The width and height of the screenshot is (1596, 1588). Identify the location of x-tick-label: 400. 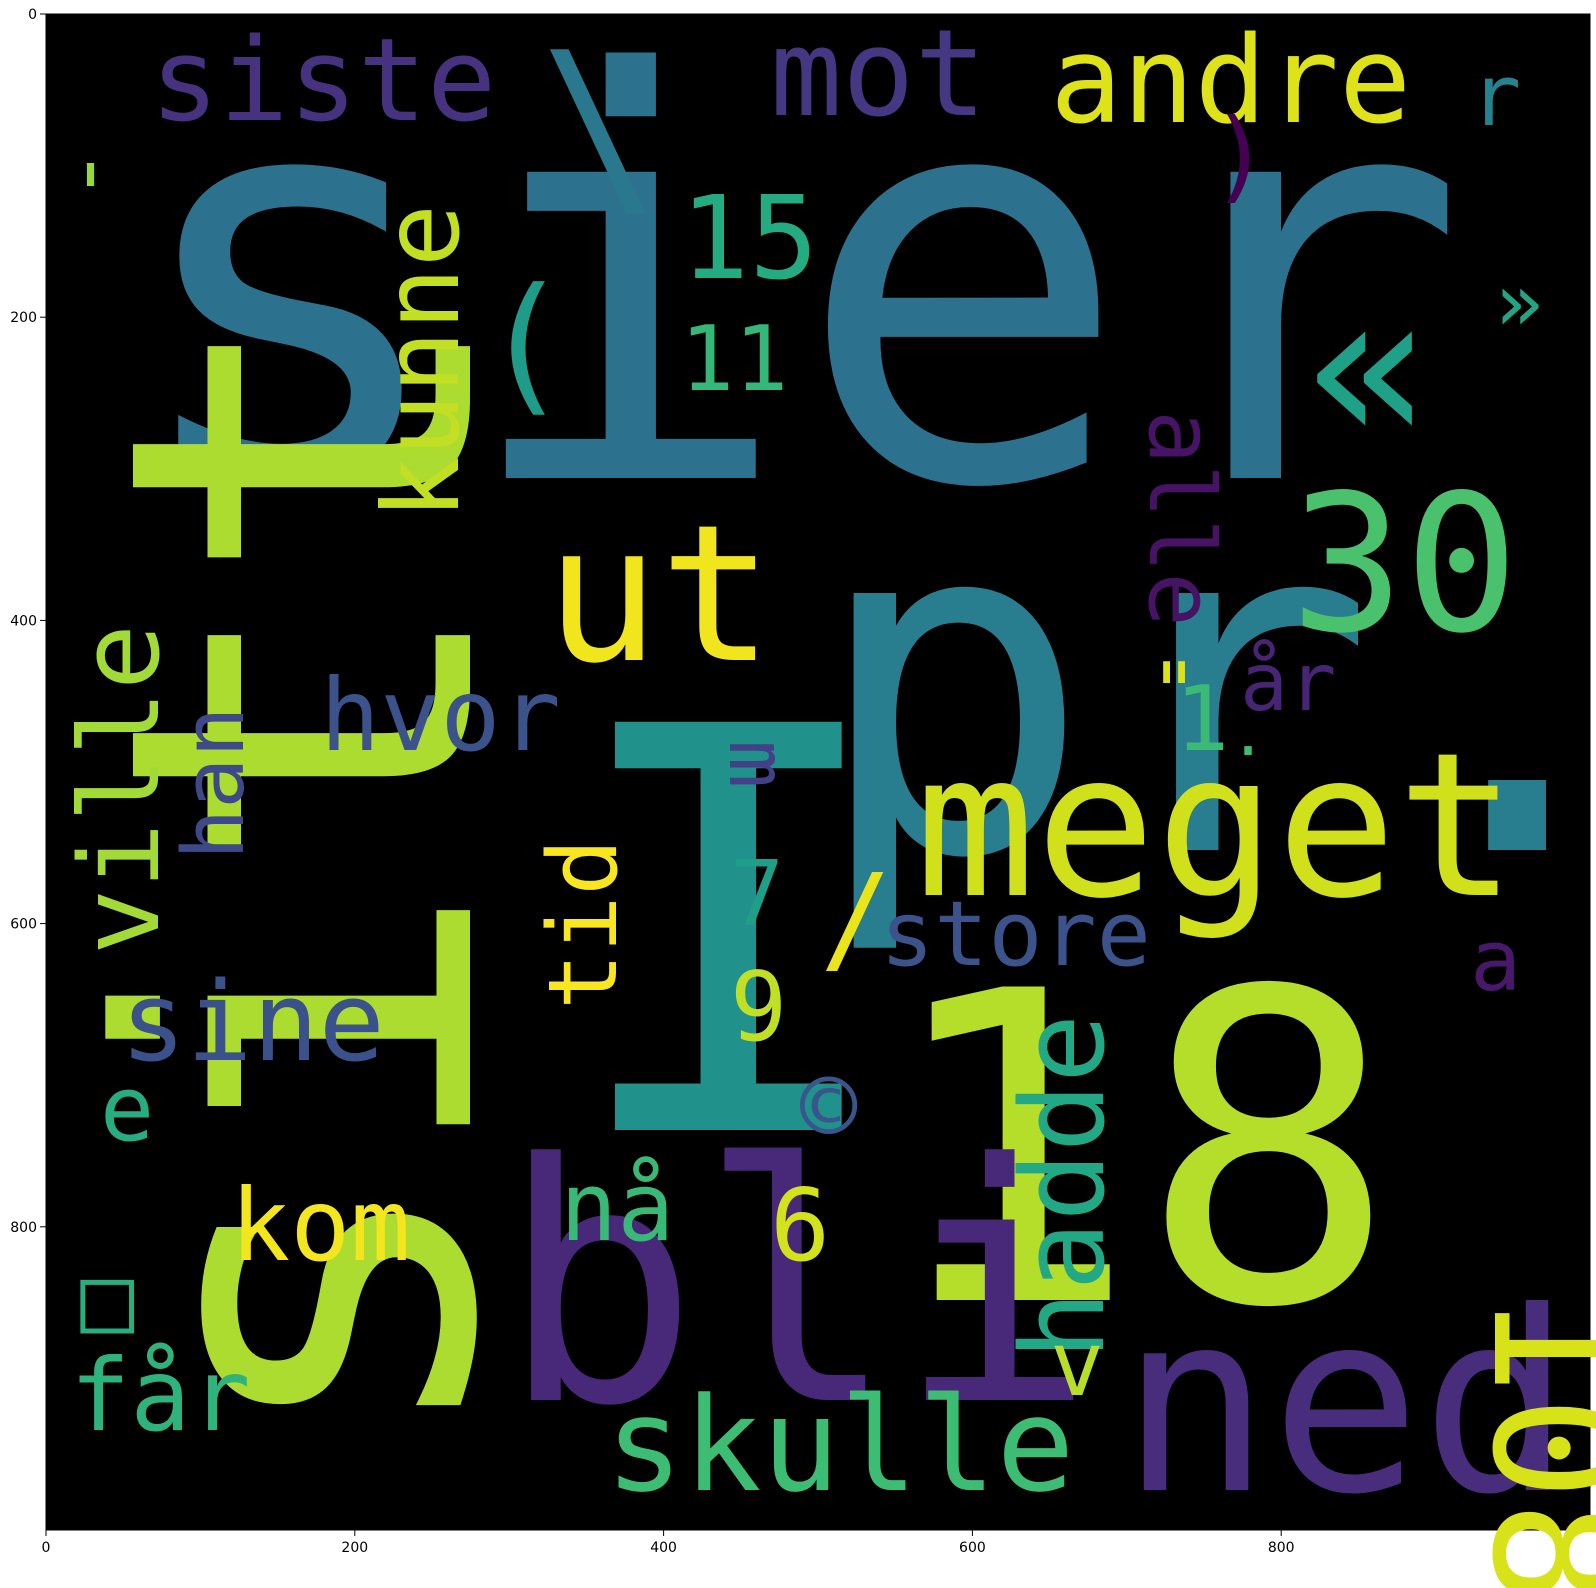
(663, 1548).